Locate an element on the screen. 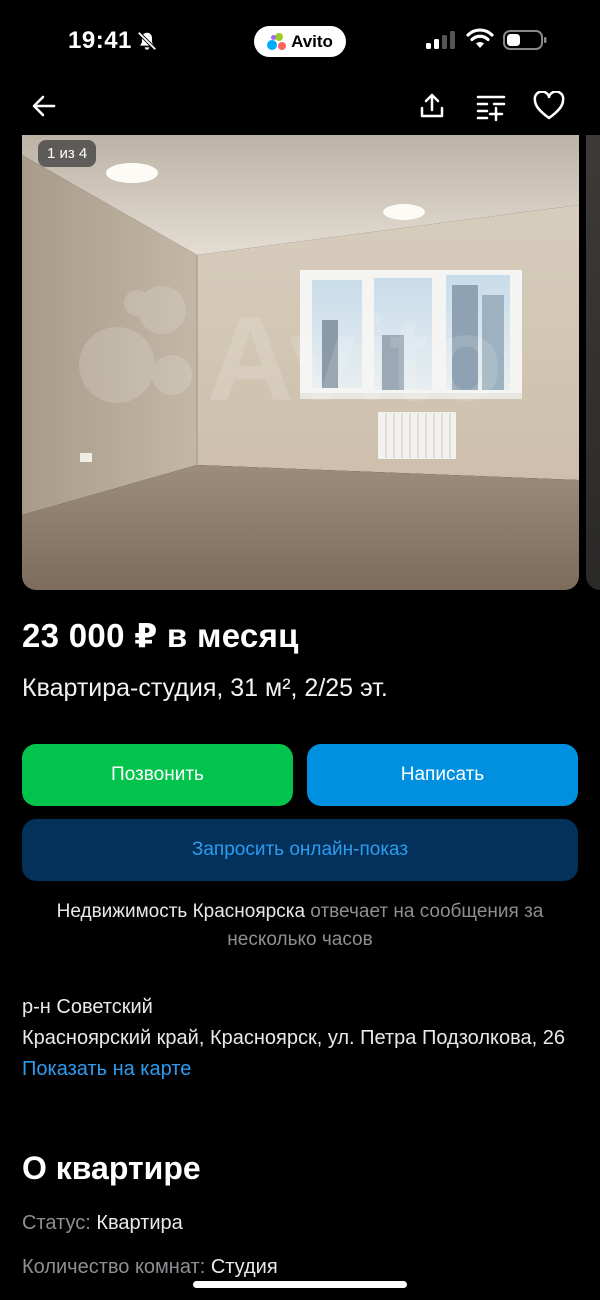 The width and height of the screenshot is (600, 1300). avito-logo-icon is located at coordinates (277, 41).